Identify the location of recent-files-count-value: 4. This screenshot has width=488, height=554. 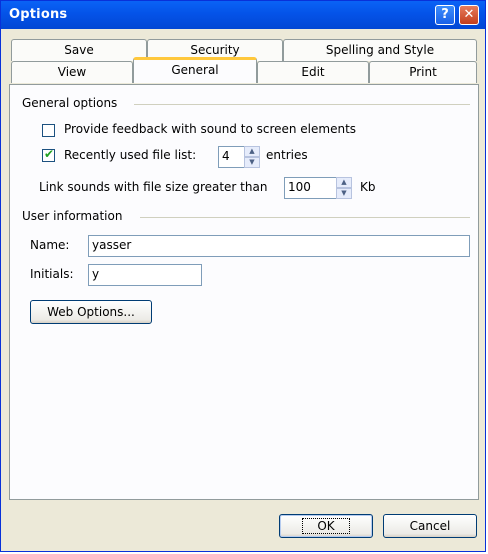
(226, 156).